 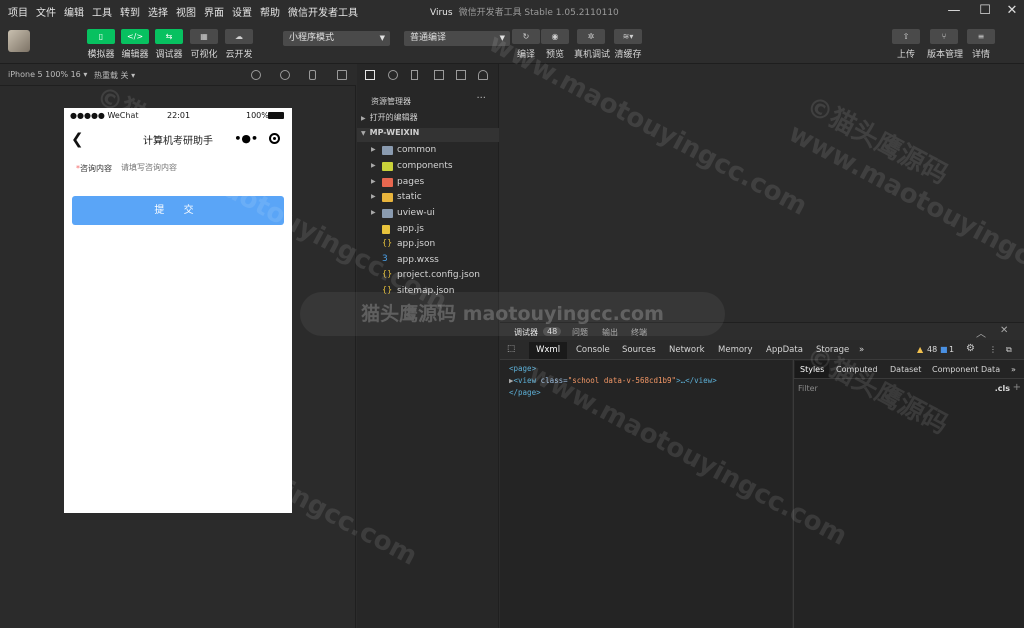 What do you see at coordinates (592, 44) in the screenshot?
I see `remote-debug-button: ✲ 真机调试` at bounding box center [592, 44].